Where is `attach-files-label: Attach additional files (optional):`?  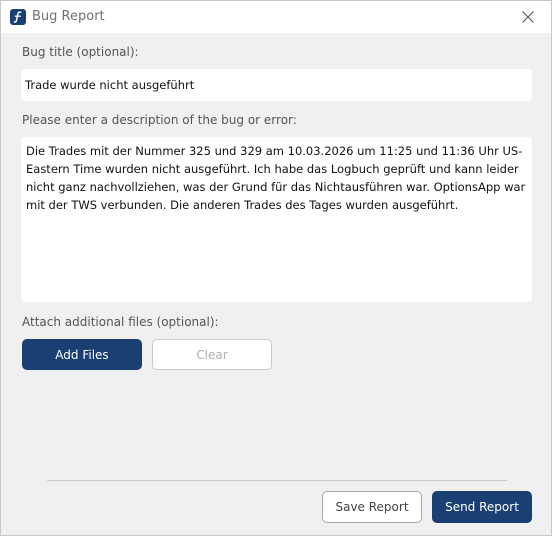 attach-files-label: Attach additional files (optional): is located at coordinates (120, 322).